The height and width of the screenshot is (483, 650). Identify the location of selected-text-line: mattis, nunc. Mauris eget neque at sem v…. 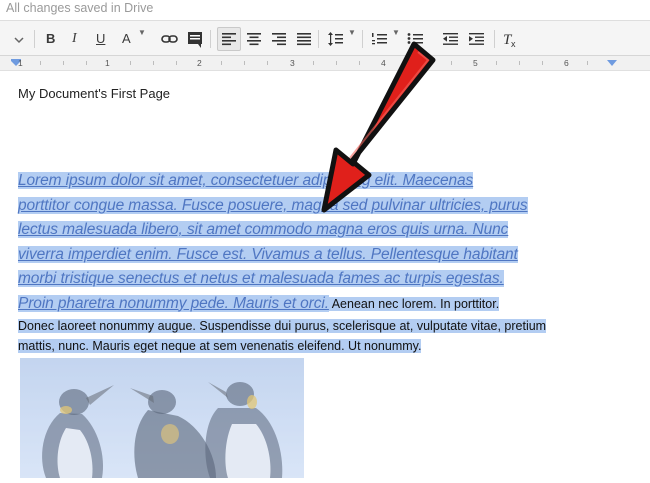
(220, 346).